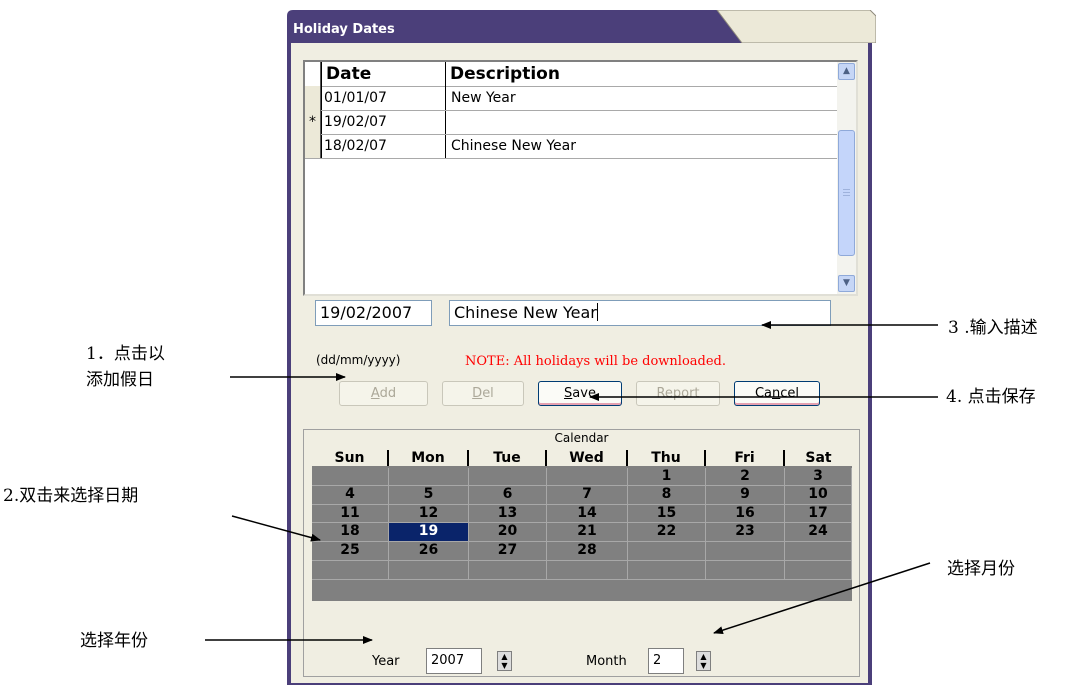 Image resolution: width=1070 pixels, height=685 pixels. Describe the element at coordinates (429, 495) in the screenshot. I see `calendar-day: 5` at that location.